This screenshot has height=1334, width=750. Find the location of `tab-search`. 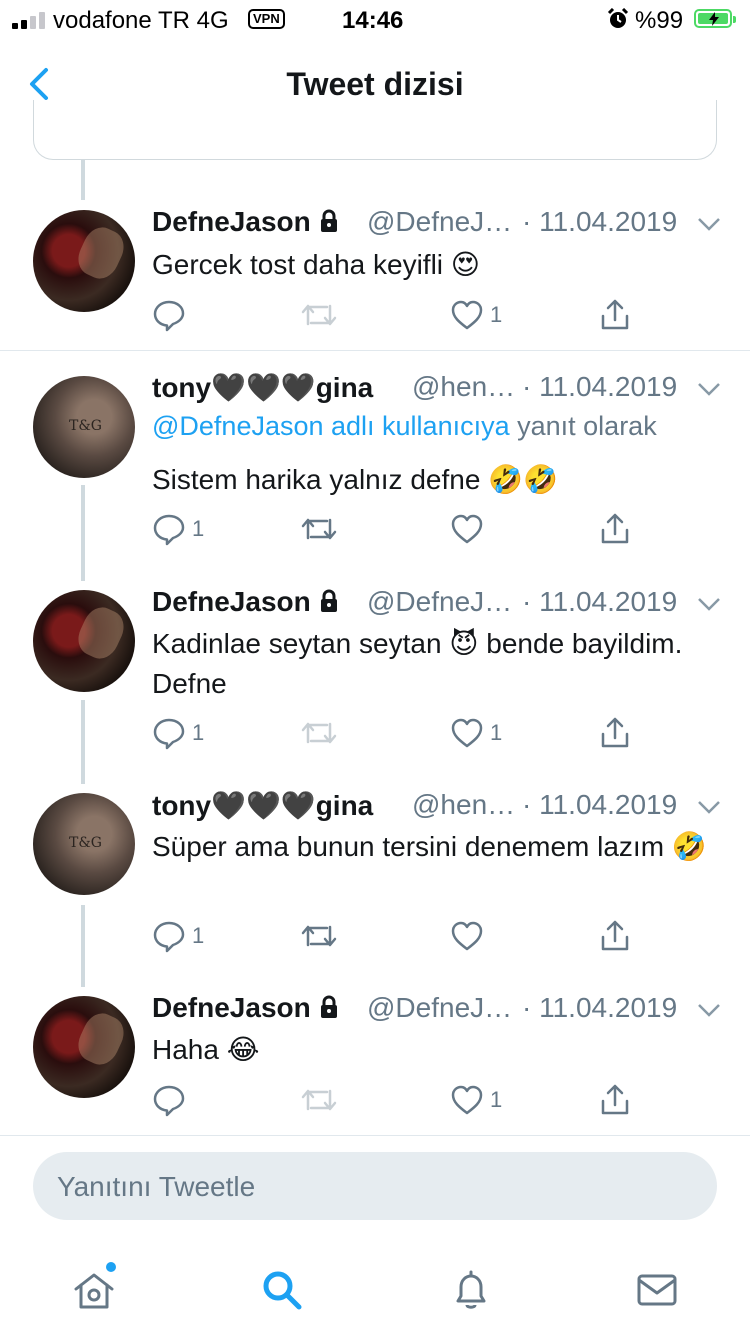

tab-search is located at coordinates (282, 1290).